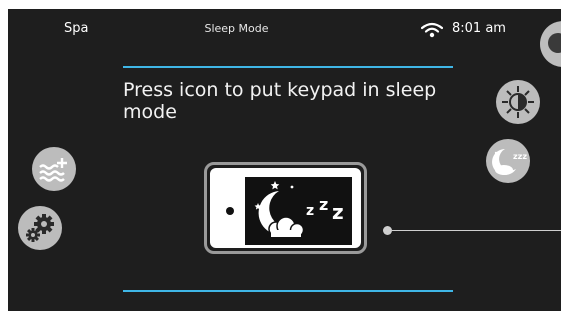  What do you see at coordinates (520, 156) in the screenshot?
I see `svg-text: zzz` at bounding box center [520, 156].